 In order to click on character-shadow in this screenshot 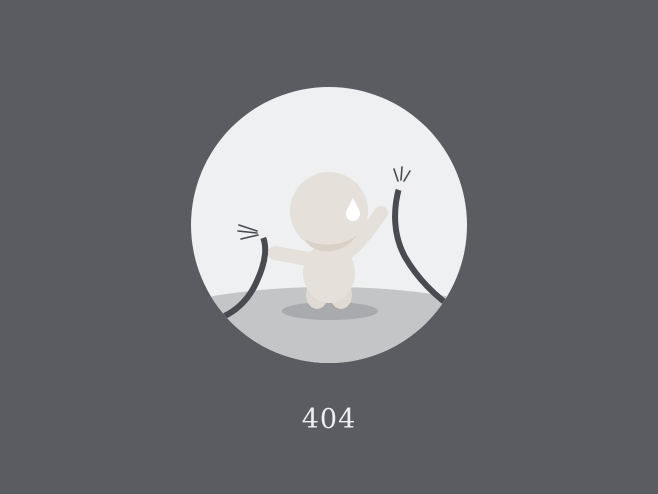, I will do `click(330, 311)`.